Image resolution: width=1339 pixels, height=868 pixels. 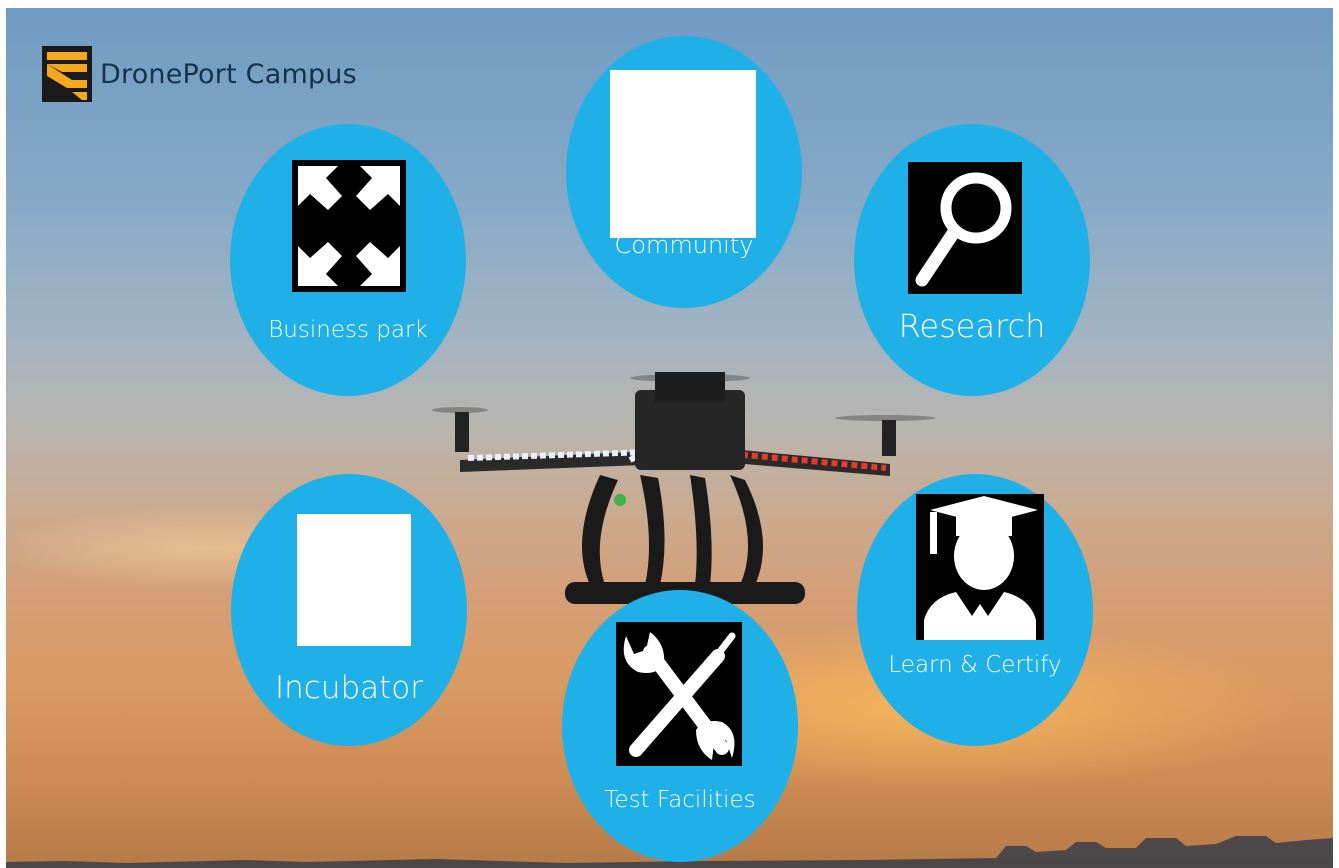 I want to click on test-facilities-node: Test Facilities, so click(x=680, y=726).